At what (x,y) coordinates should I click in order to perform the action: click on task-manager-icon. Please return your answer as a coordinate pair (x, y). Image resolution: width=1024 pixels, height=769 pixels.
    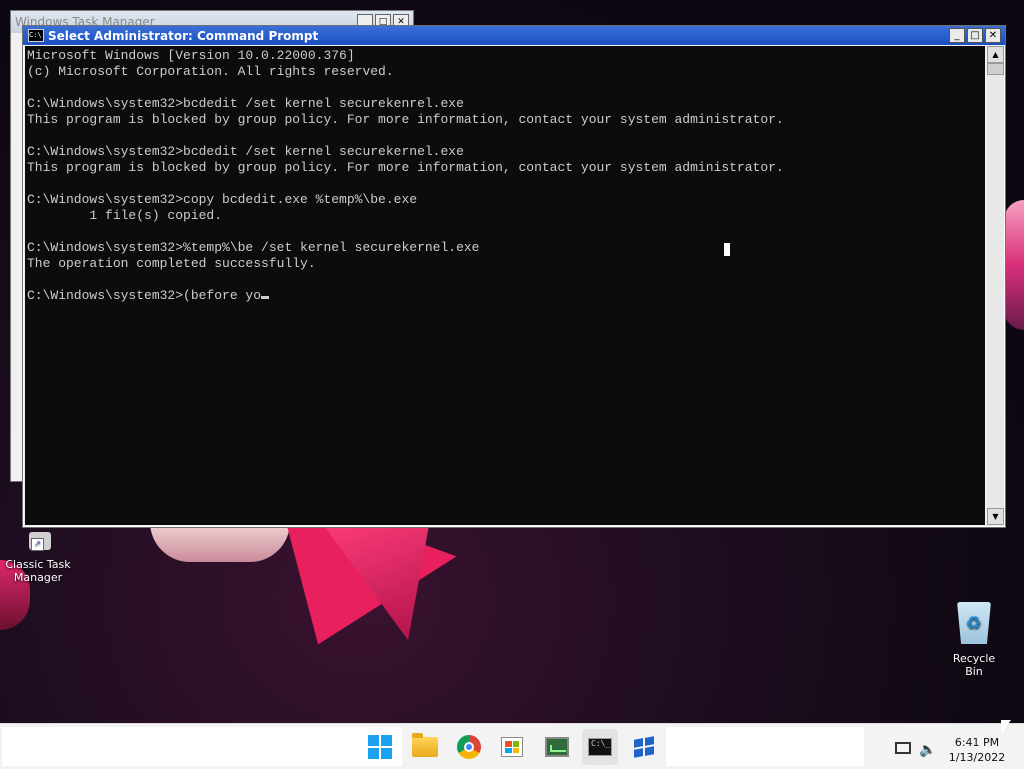
    Looking at the image, I should click on (557, 747).